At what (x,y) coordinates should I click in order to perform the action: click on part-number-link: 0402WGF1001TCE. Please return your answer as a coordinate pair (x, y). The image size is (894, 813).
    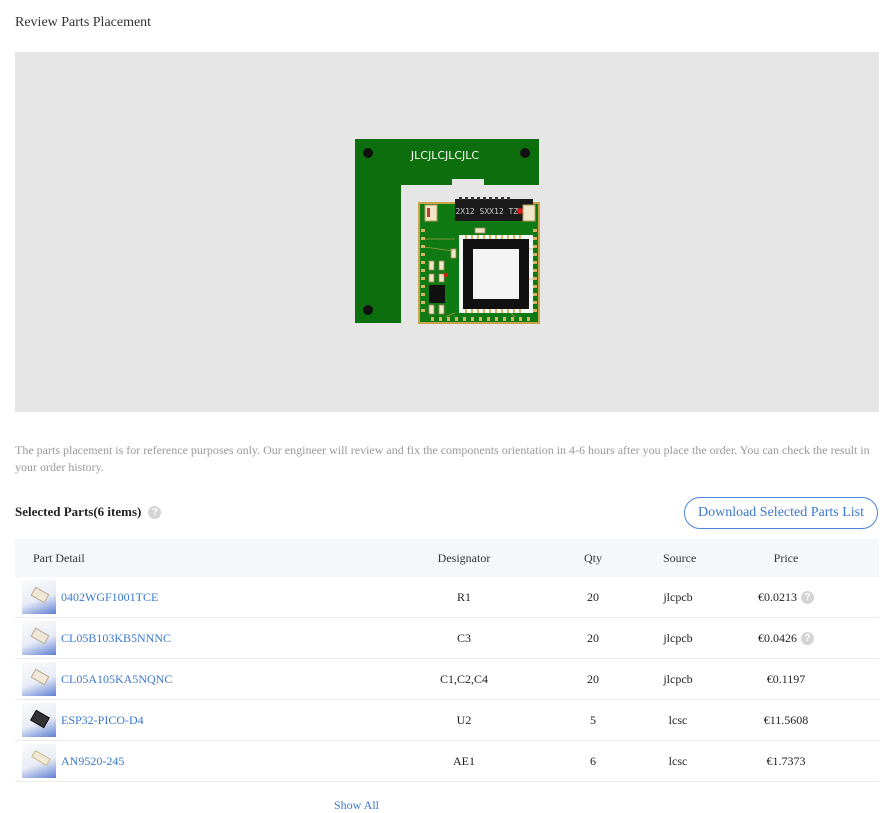
    Looking at the image, I should click on (109, 597).